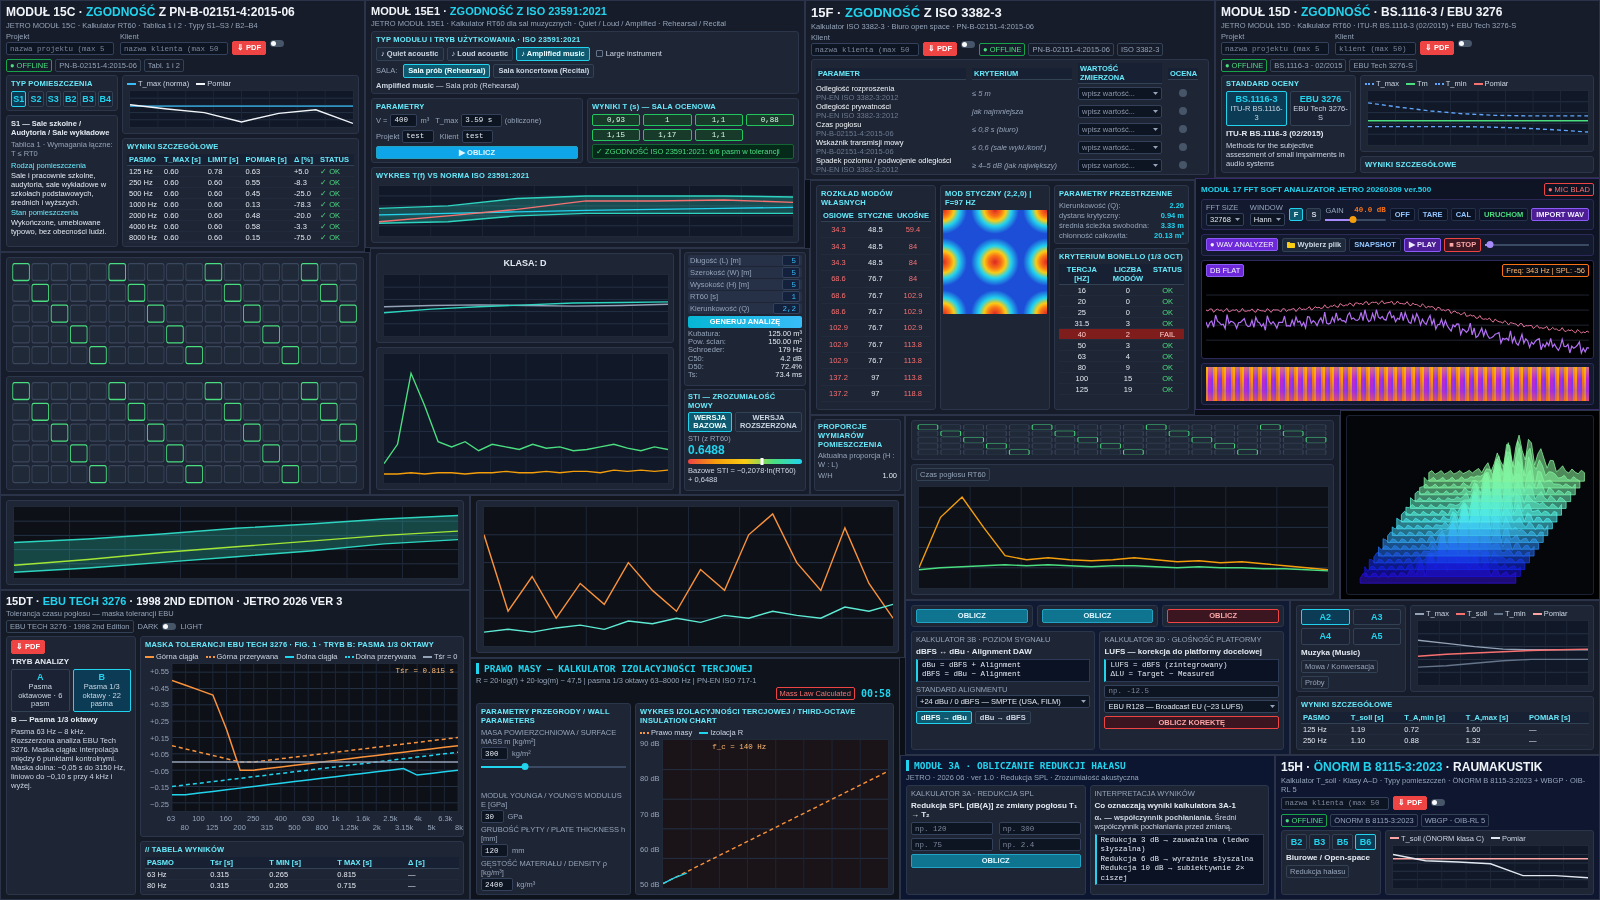 The height and width of the screenshot is (900, 1600). Describe the element at coordinates (614, 668) in the screenshot. I see `window-title: PRAWO MASY — KALKULATOR IZOLACYJNOŚCI TERCJOWEJ` at that location.